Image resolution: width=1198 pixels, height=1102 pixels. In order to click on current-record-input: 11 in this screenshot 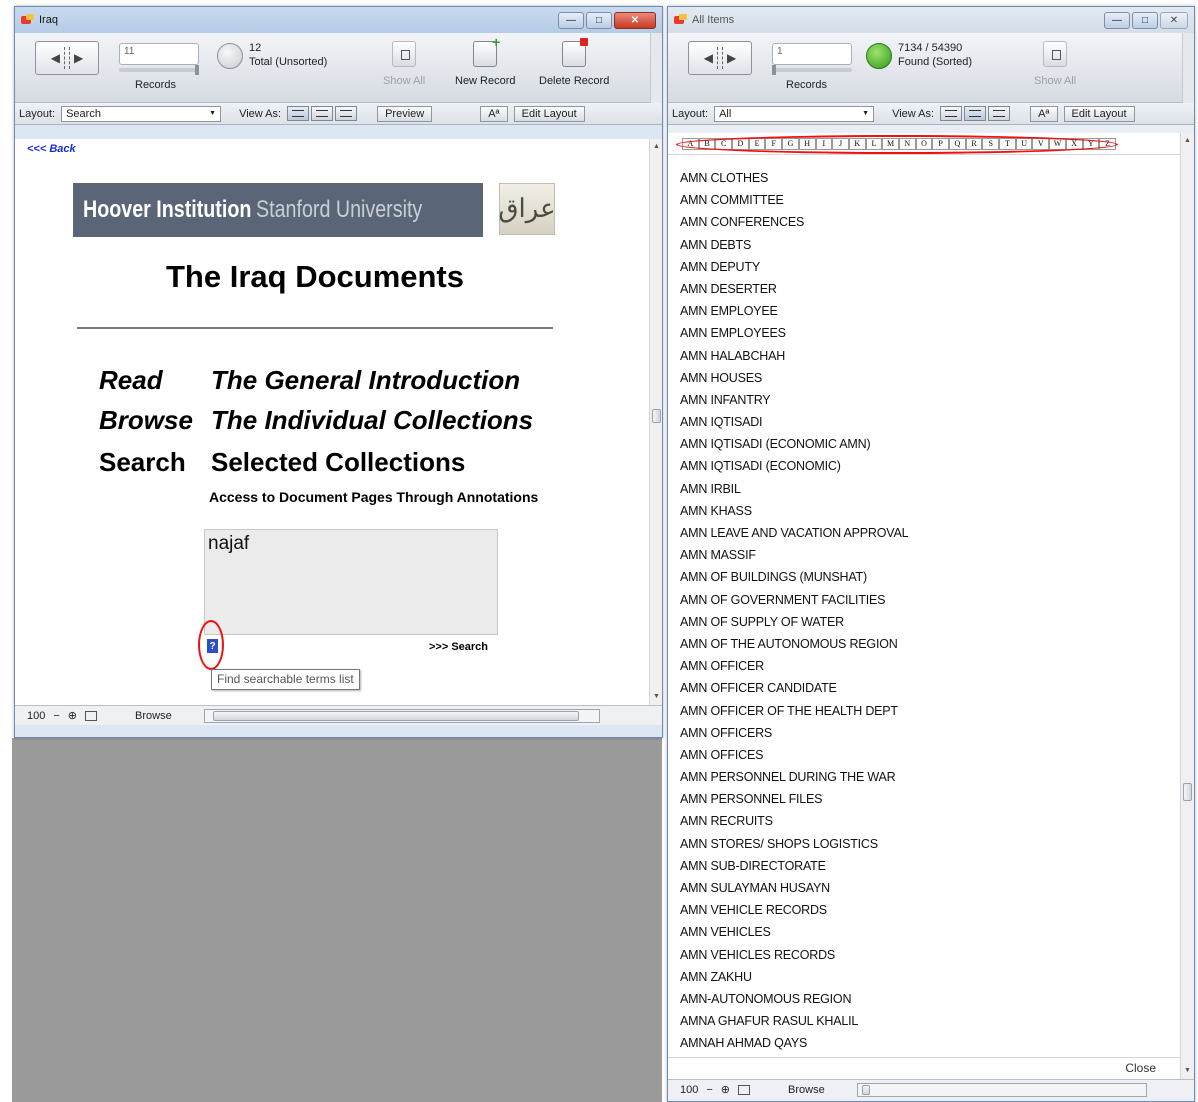, I will do `click(159, 54)`.